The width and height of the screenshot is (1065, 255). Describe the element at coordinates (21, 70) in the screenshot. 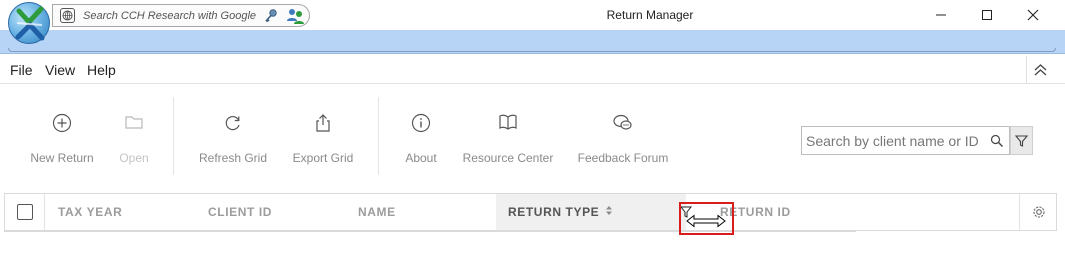

I see `menu-file: File` at that location.